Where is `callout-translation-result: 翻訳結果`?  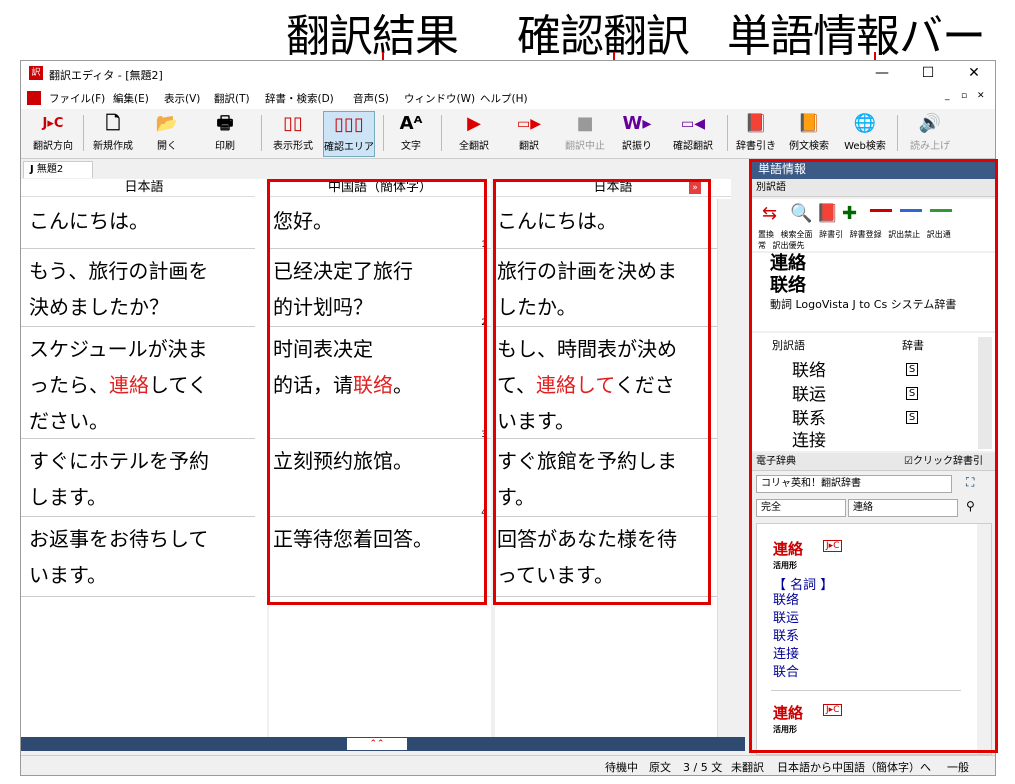
callout-translation-result: 翻訳結果 is located at coordinates (372, 36).